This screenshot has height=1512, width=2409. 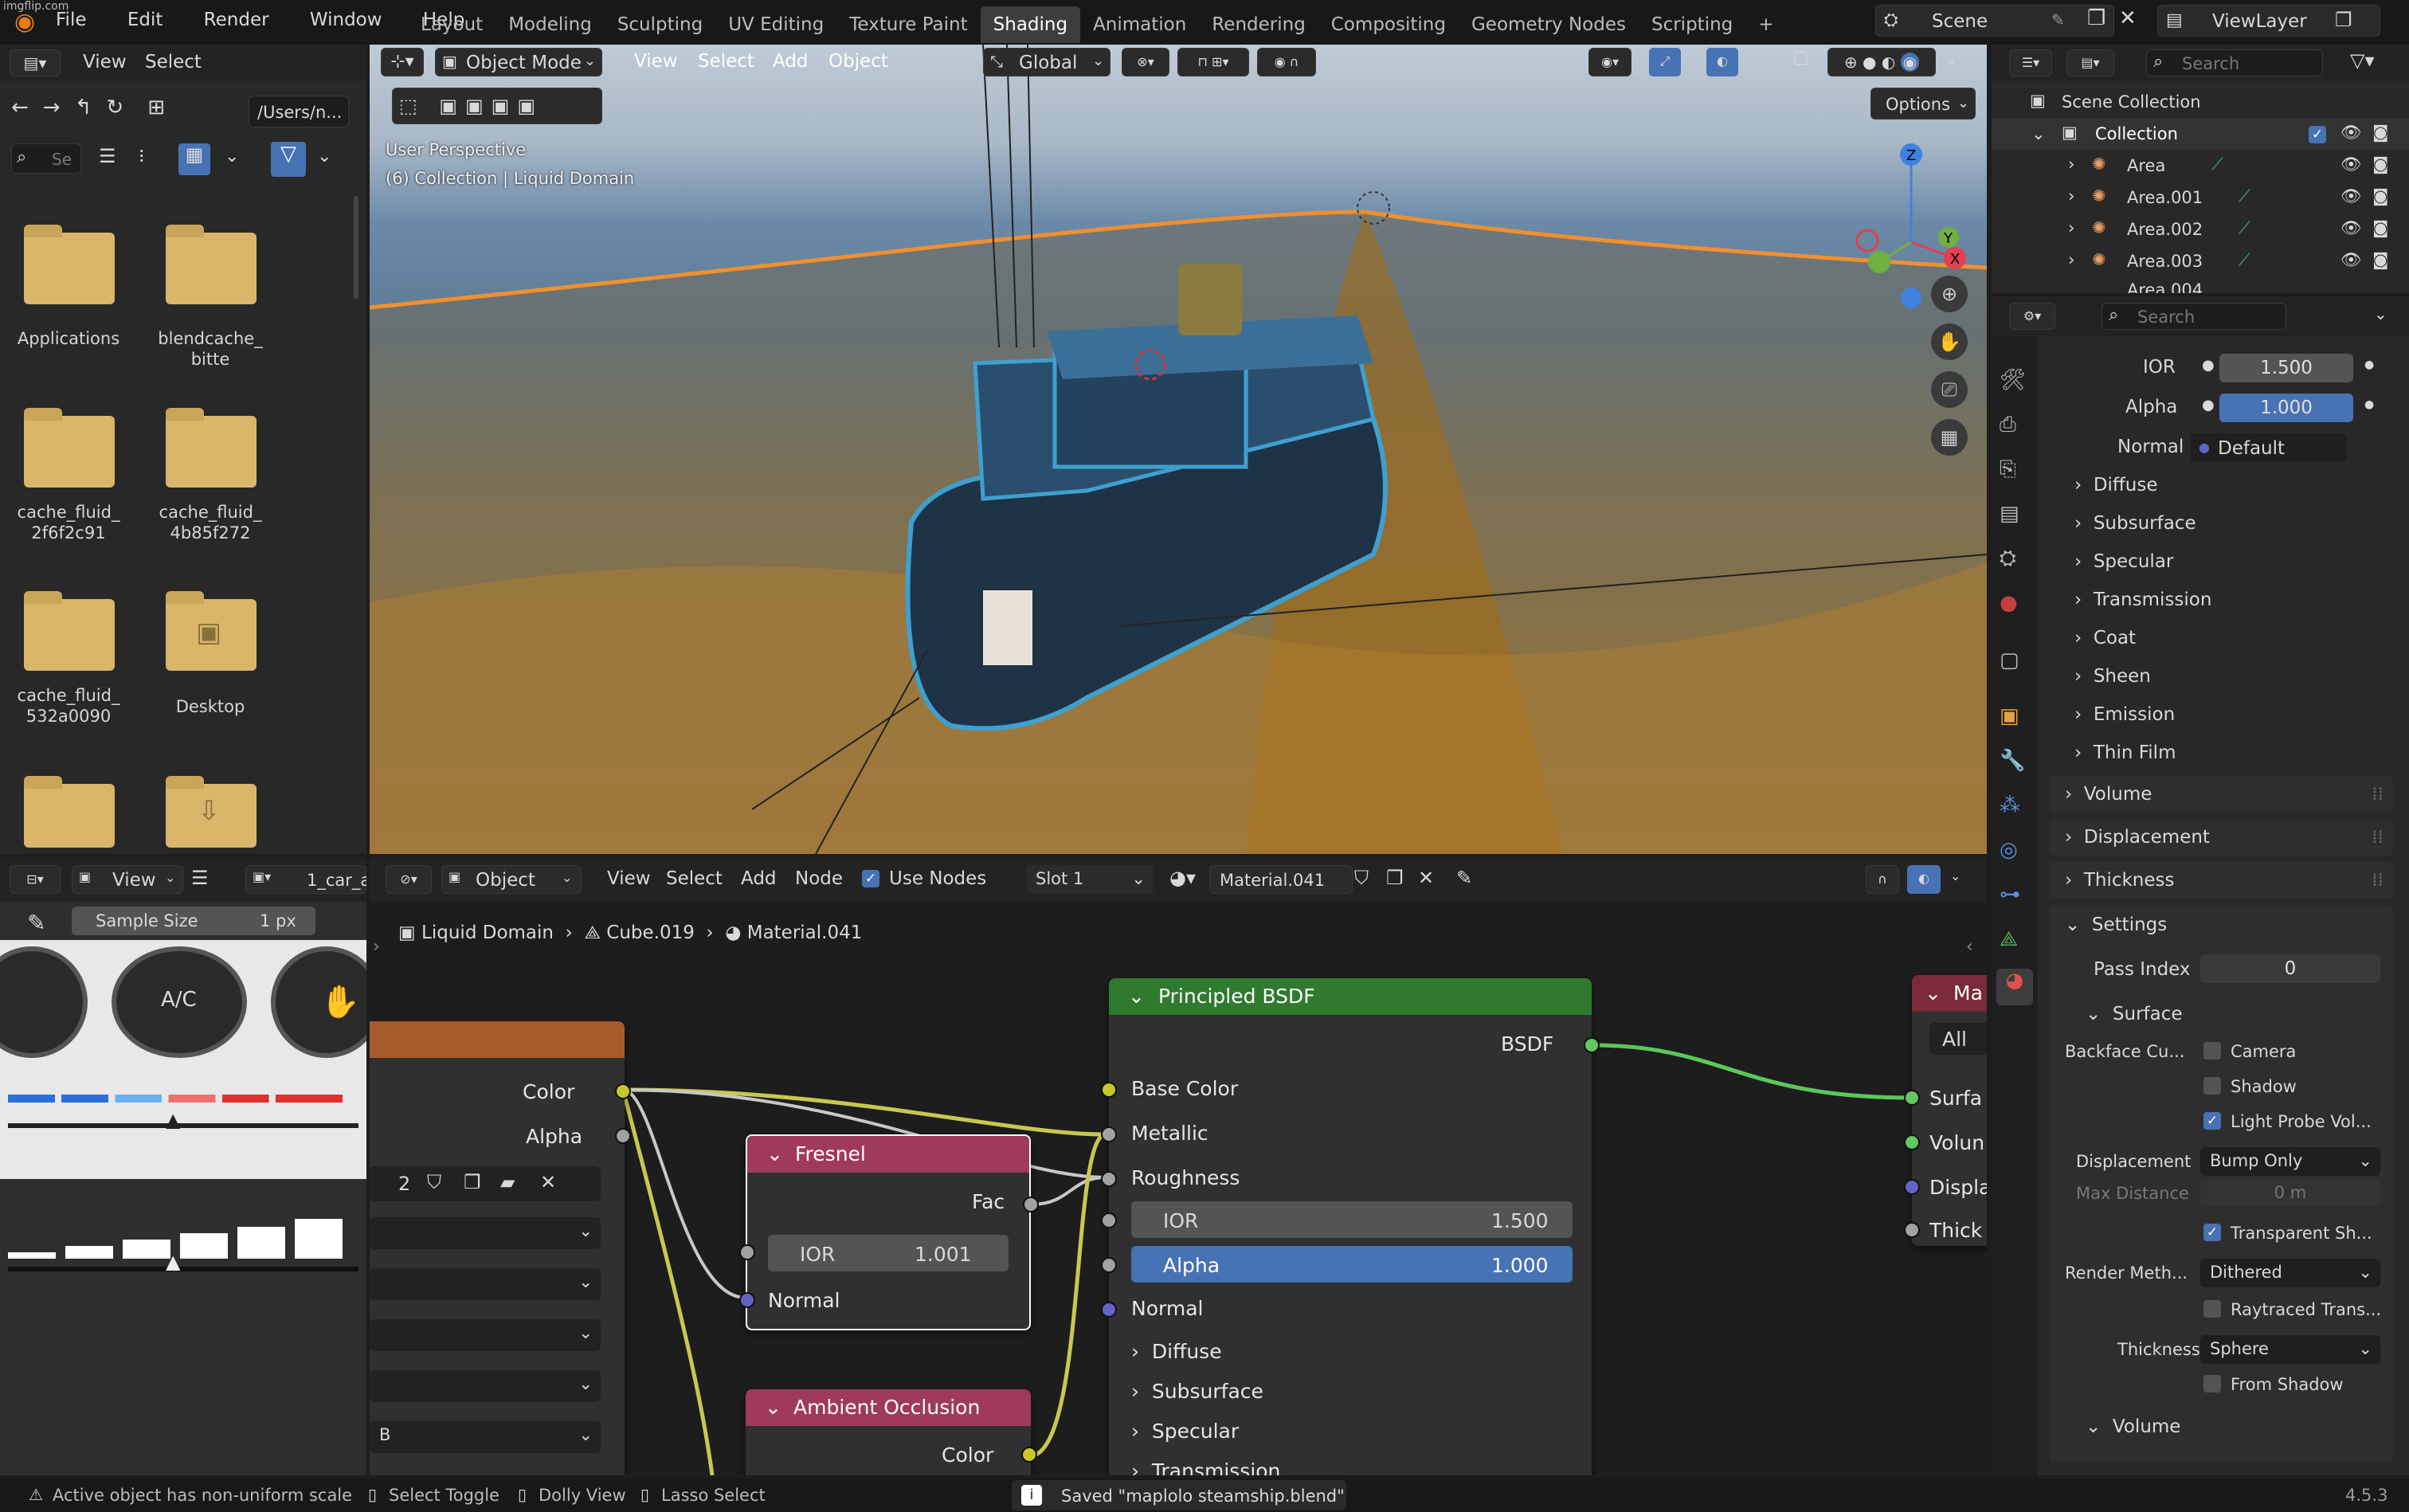 What do you see at coordinates (1951, 60) in the screenshot?
I see `shading-chevron-icon: ⌄` at bounding box center [1951, 60].